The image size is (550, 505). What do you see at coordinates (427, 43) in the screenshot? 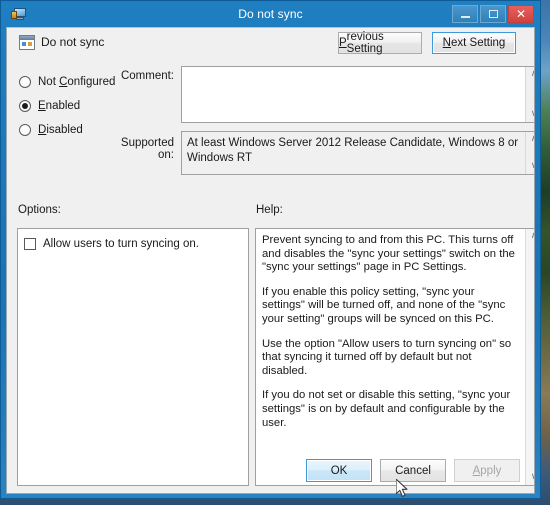
I see `setting-navigation: Previous Setting Next Setting` at bounding box center [427, 43].